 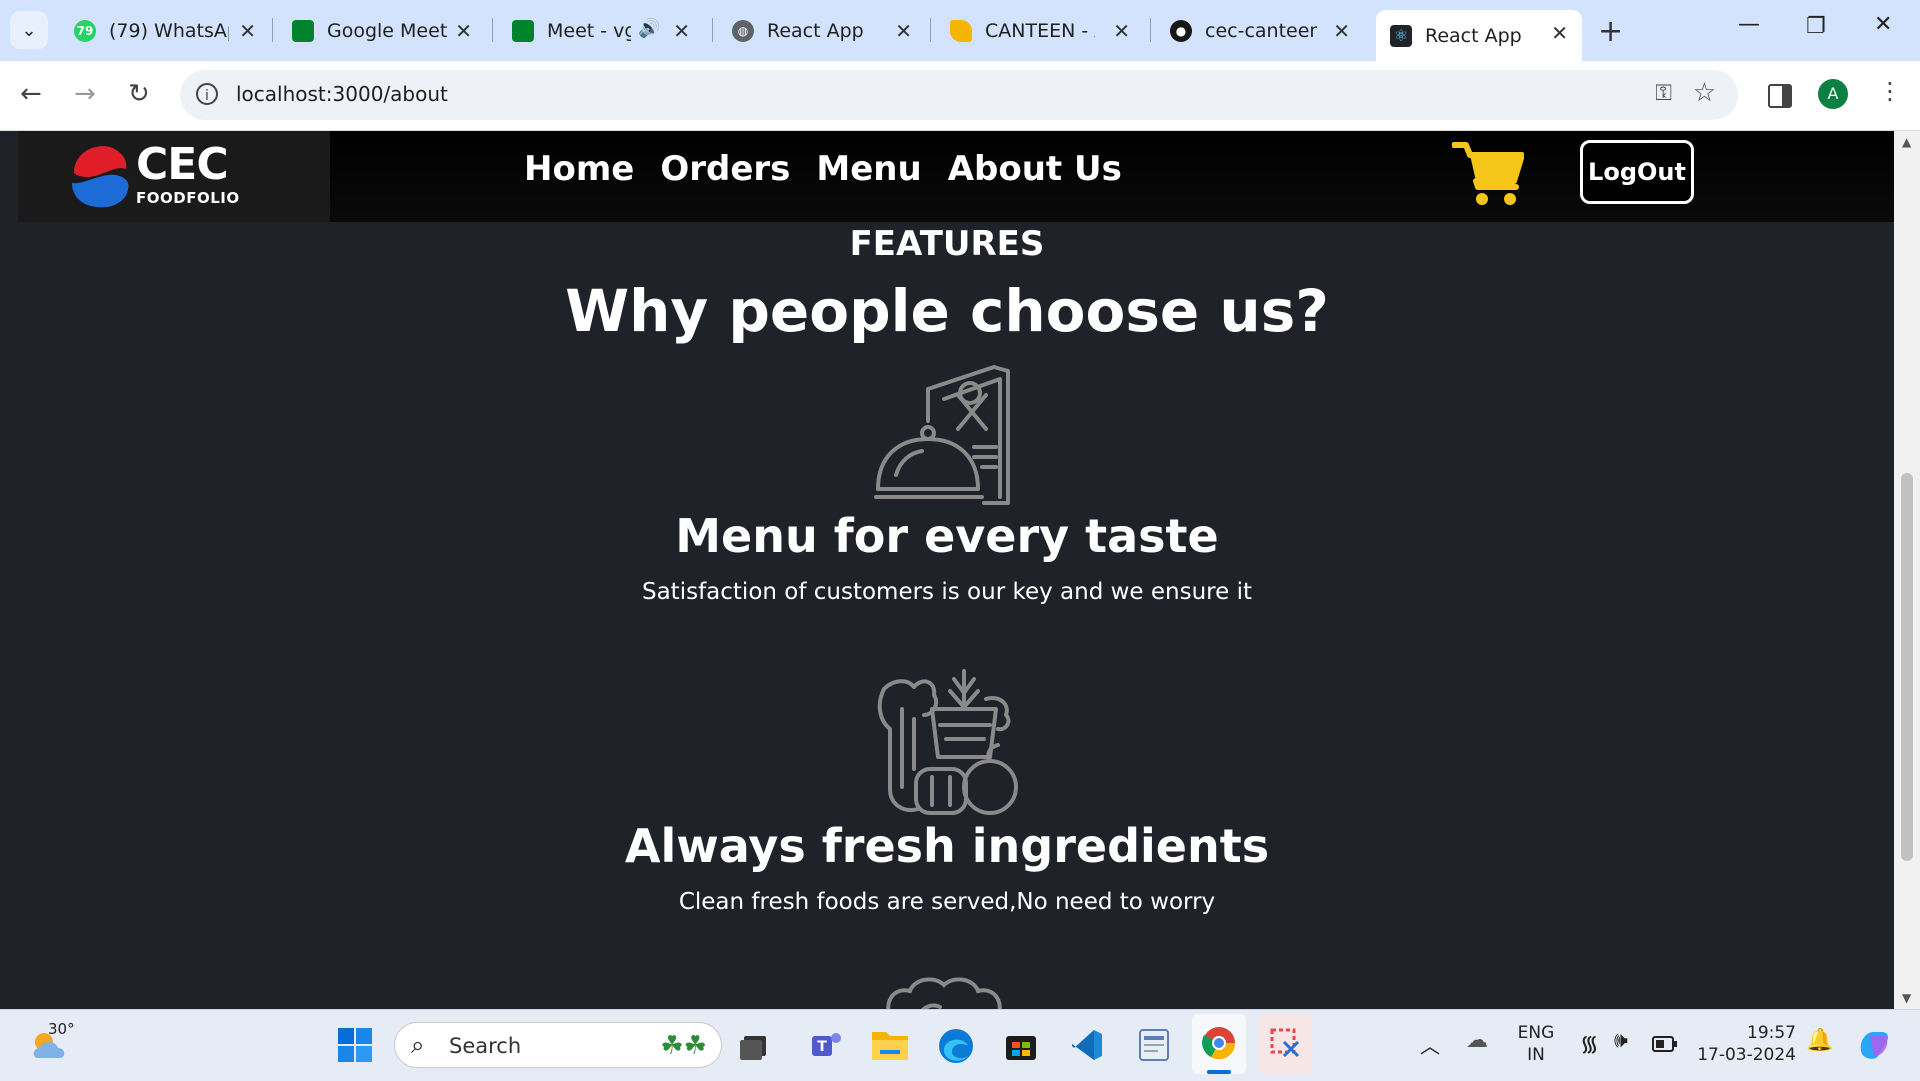 What do you see at coordinates (1874, 1044) in the screenshot?
I see `copilot-icon` at bounding box center [1874, 1044].